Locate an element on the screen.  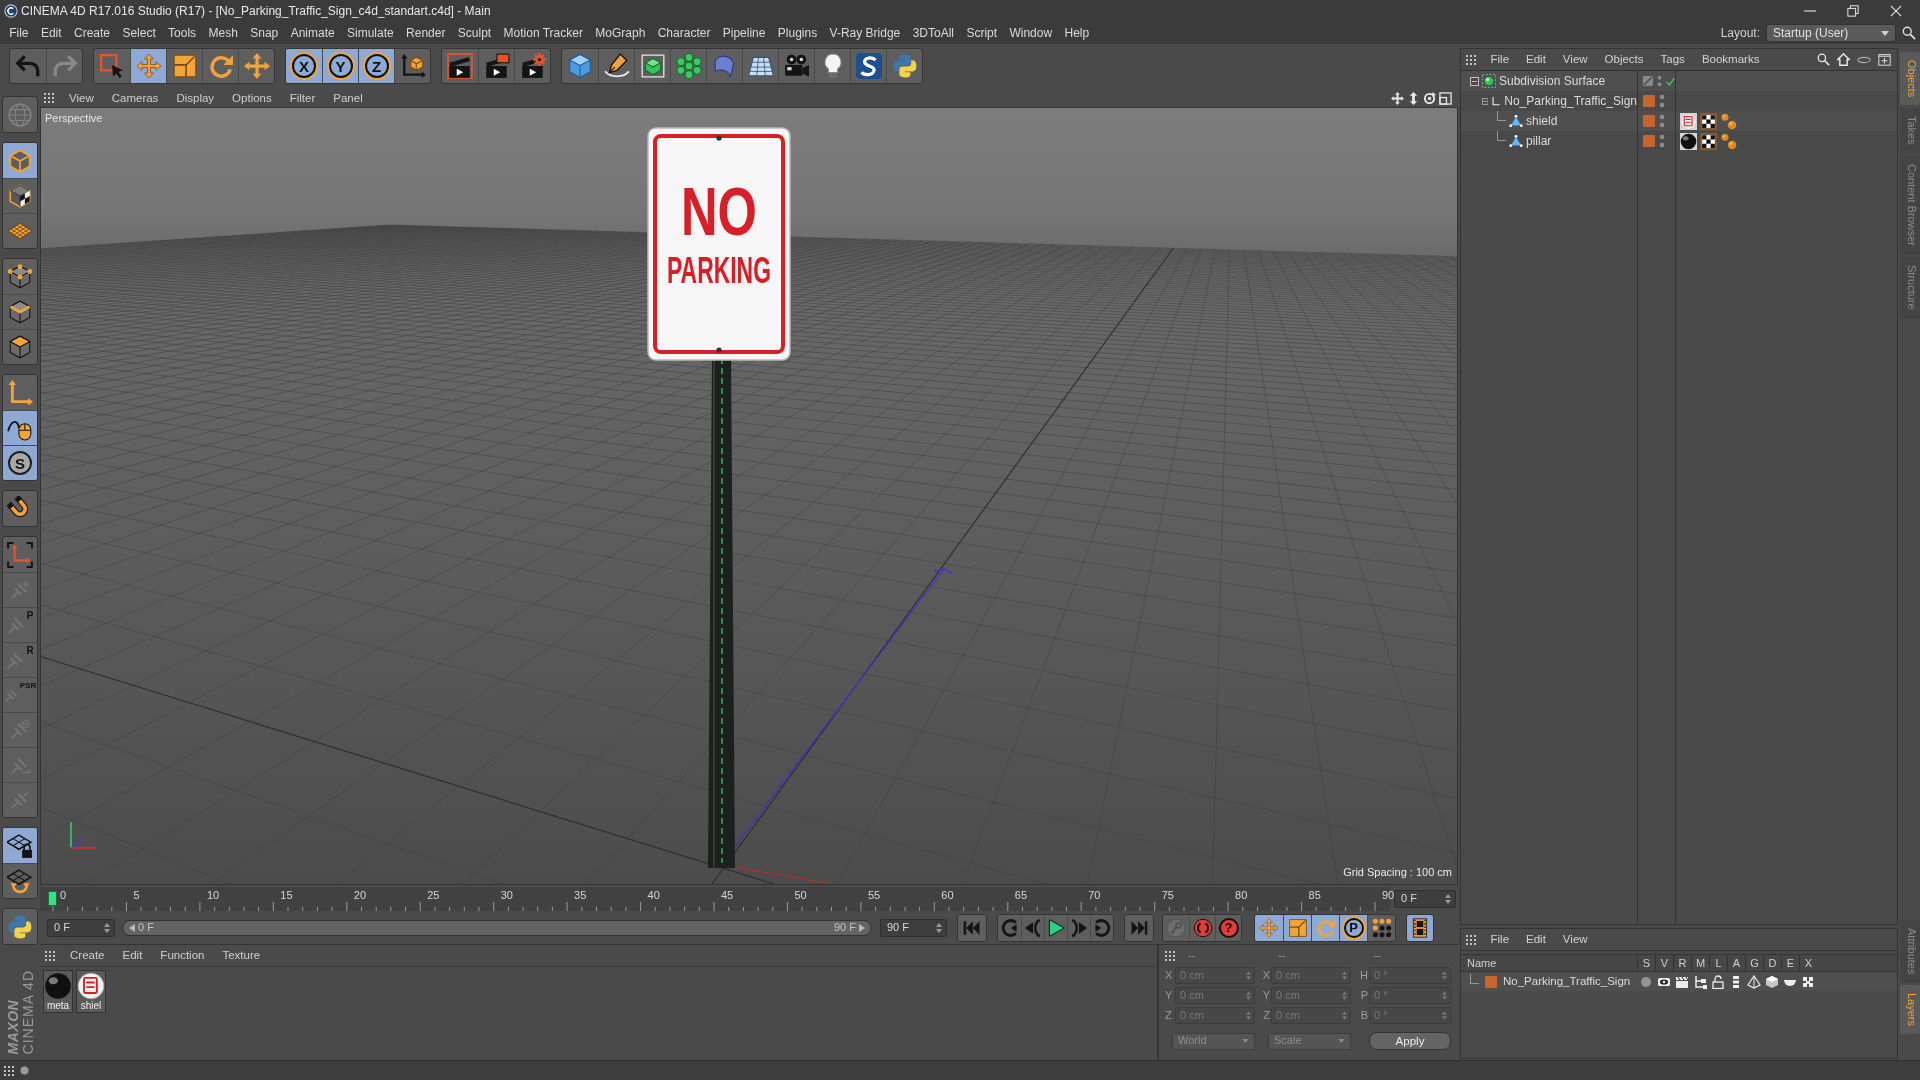
menu-item: Script is located at coordinates (982, 33).